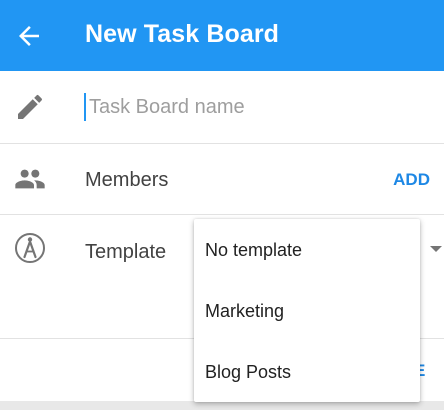  I want to click on bottom-bar, so click(222, 405).